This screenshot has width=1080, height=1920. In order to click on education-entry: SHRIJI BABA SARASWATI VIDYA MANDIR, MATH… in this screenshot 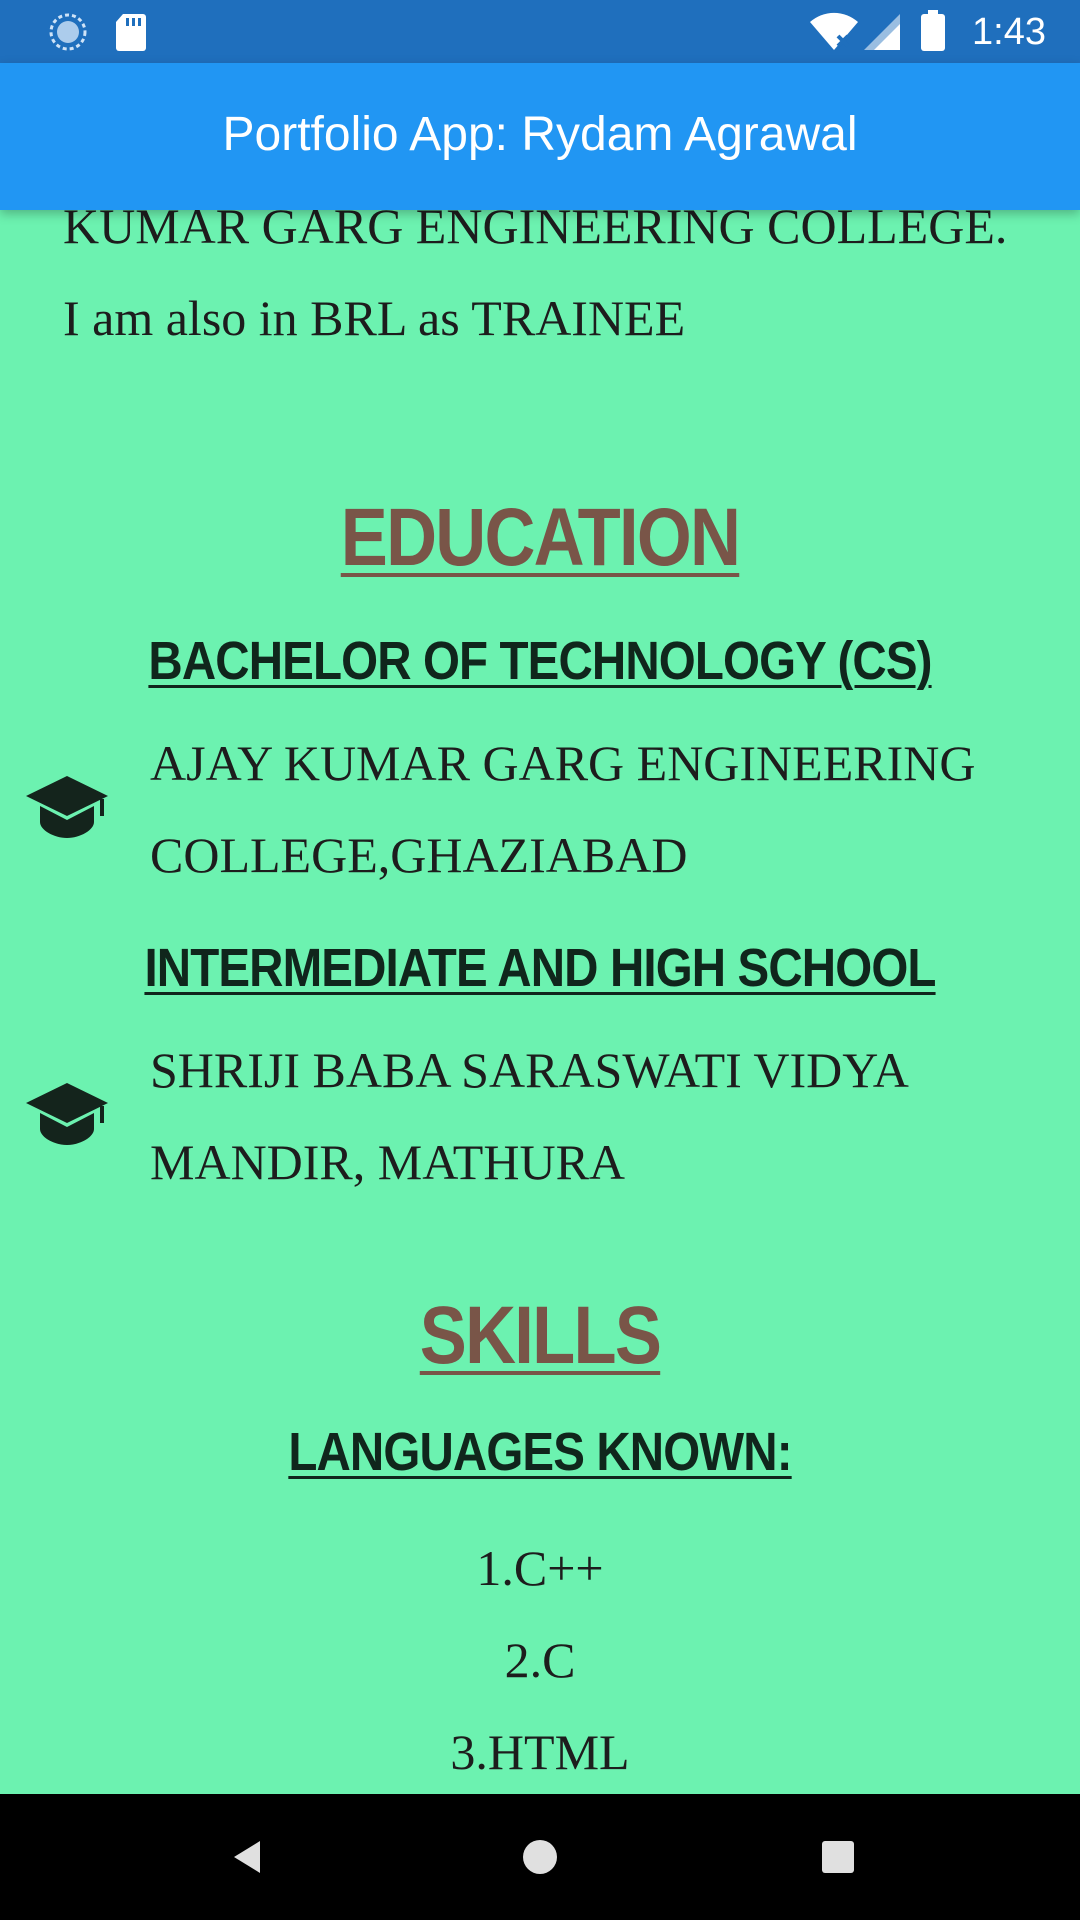, I will do `click(540, 1116)`.